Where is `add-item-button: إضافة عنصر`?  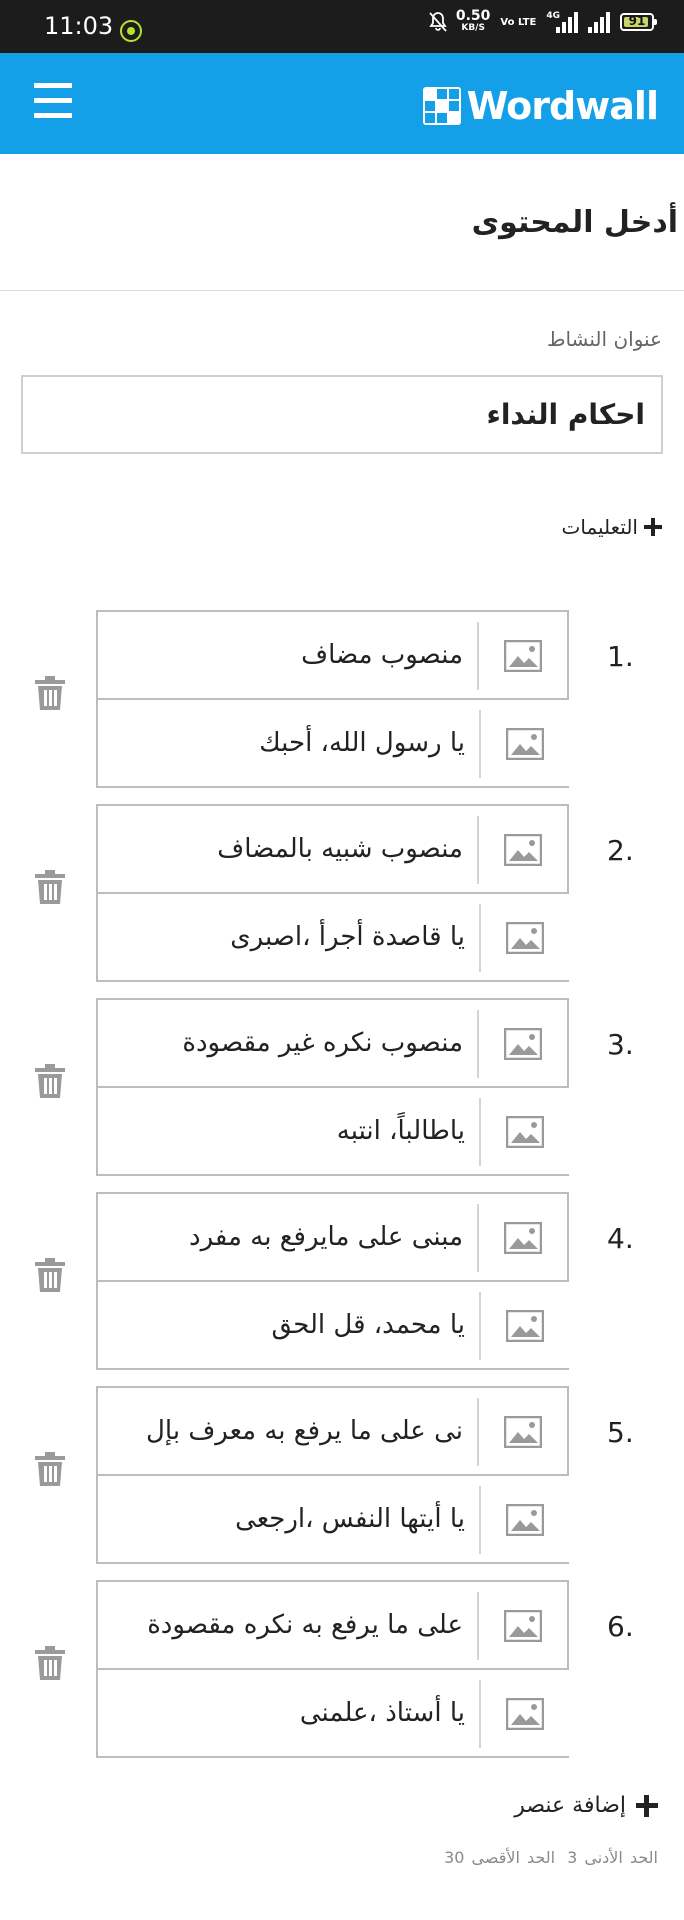 add-item-button: إضافة عنصر is located at coordinates (586, 1805).